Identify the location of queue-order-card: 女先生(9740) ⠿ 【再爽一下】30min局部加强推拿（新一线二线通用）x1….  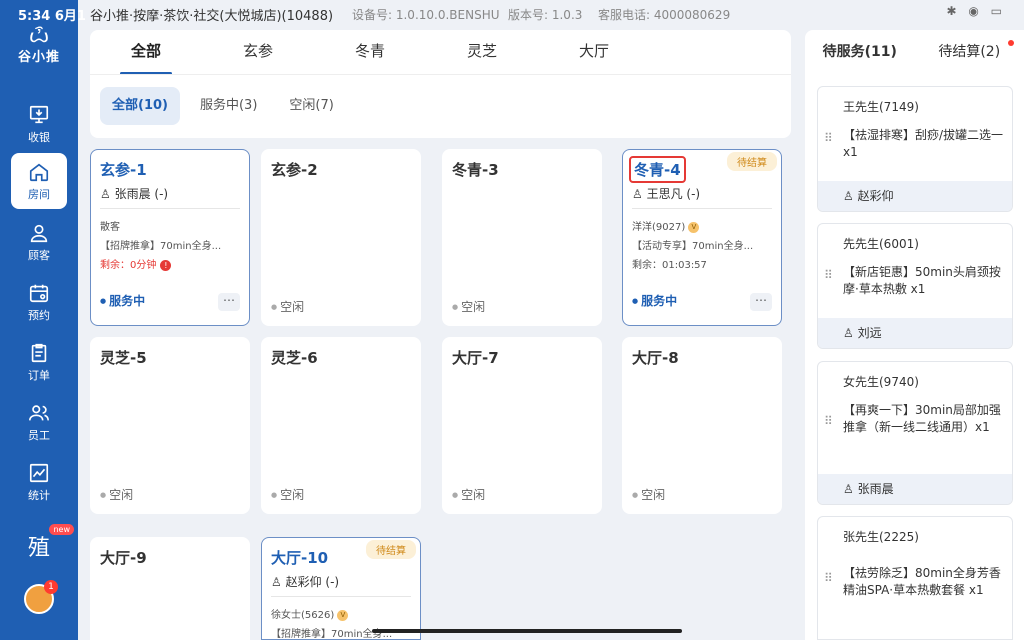
(915, 433).